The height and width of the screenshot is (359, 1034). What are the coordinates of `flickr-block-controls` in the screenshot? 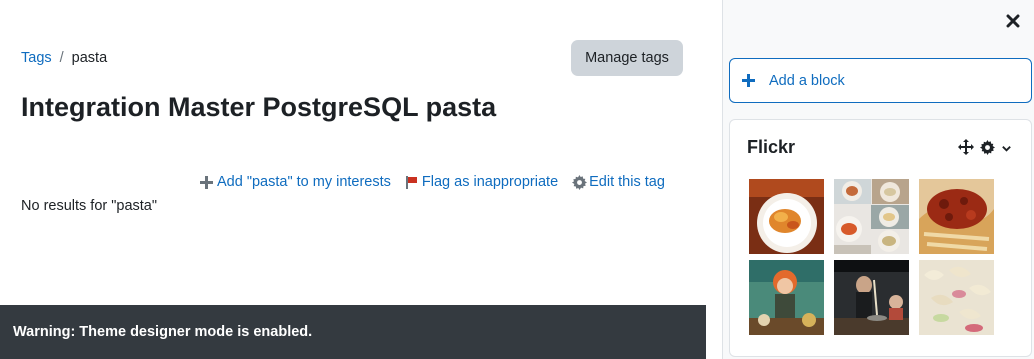 It's located at (985, 149).